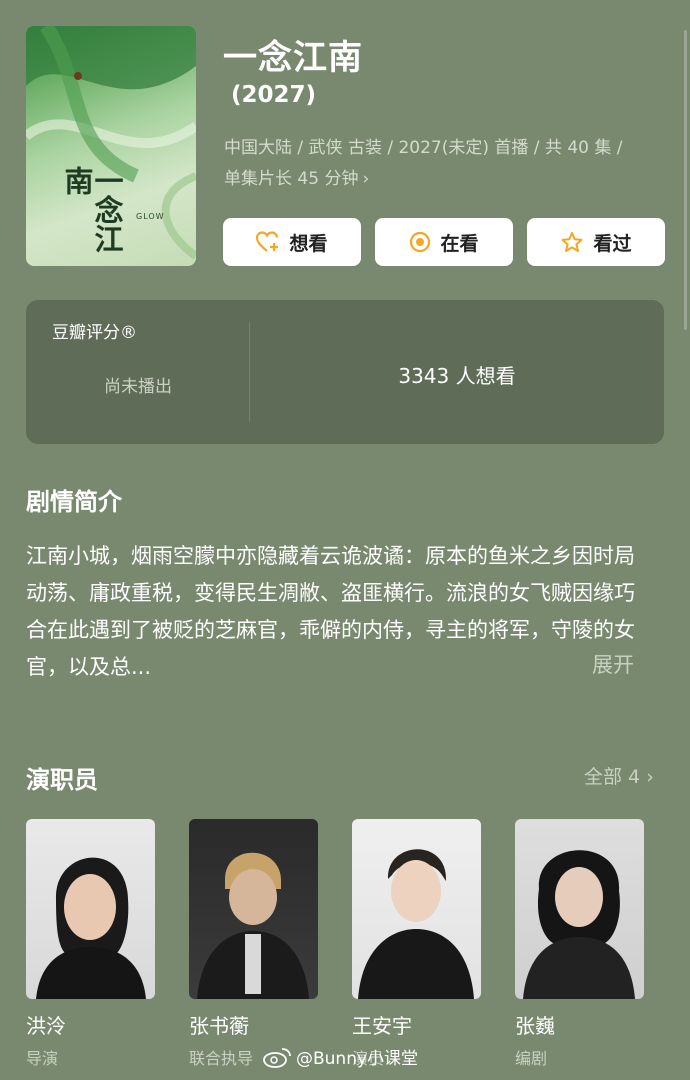 The image size is (690, 1080). What do you see at coordinates (111, 146) in the screenshot?
I see `poster-image: 一念江南 GLOW` at bounding box center [111, 146].